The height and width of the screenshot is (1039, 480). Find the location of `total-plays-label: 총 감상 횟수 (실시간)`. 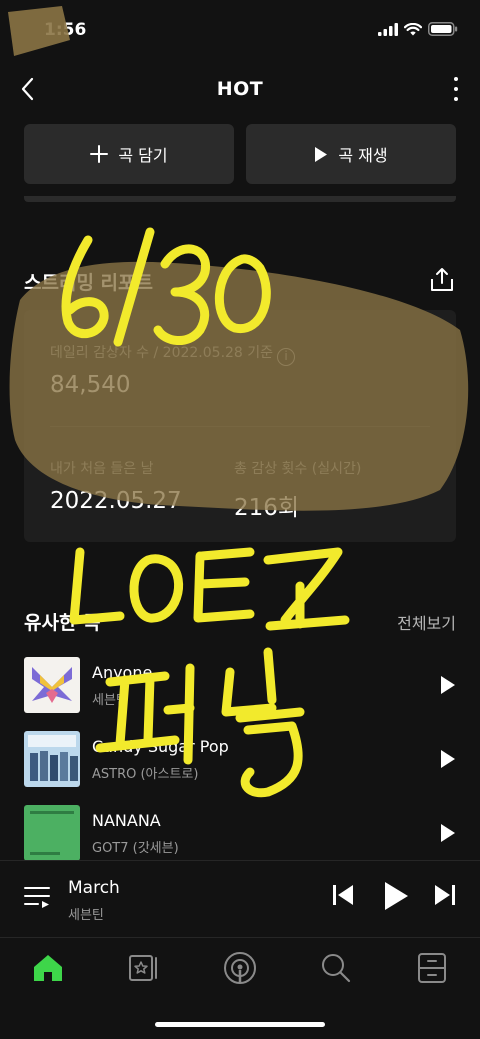

total-plays-label: 총 감상 횟수 (실시간) is located at coordinates (298, 469).